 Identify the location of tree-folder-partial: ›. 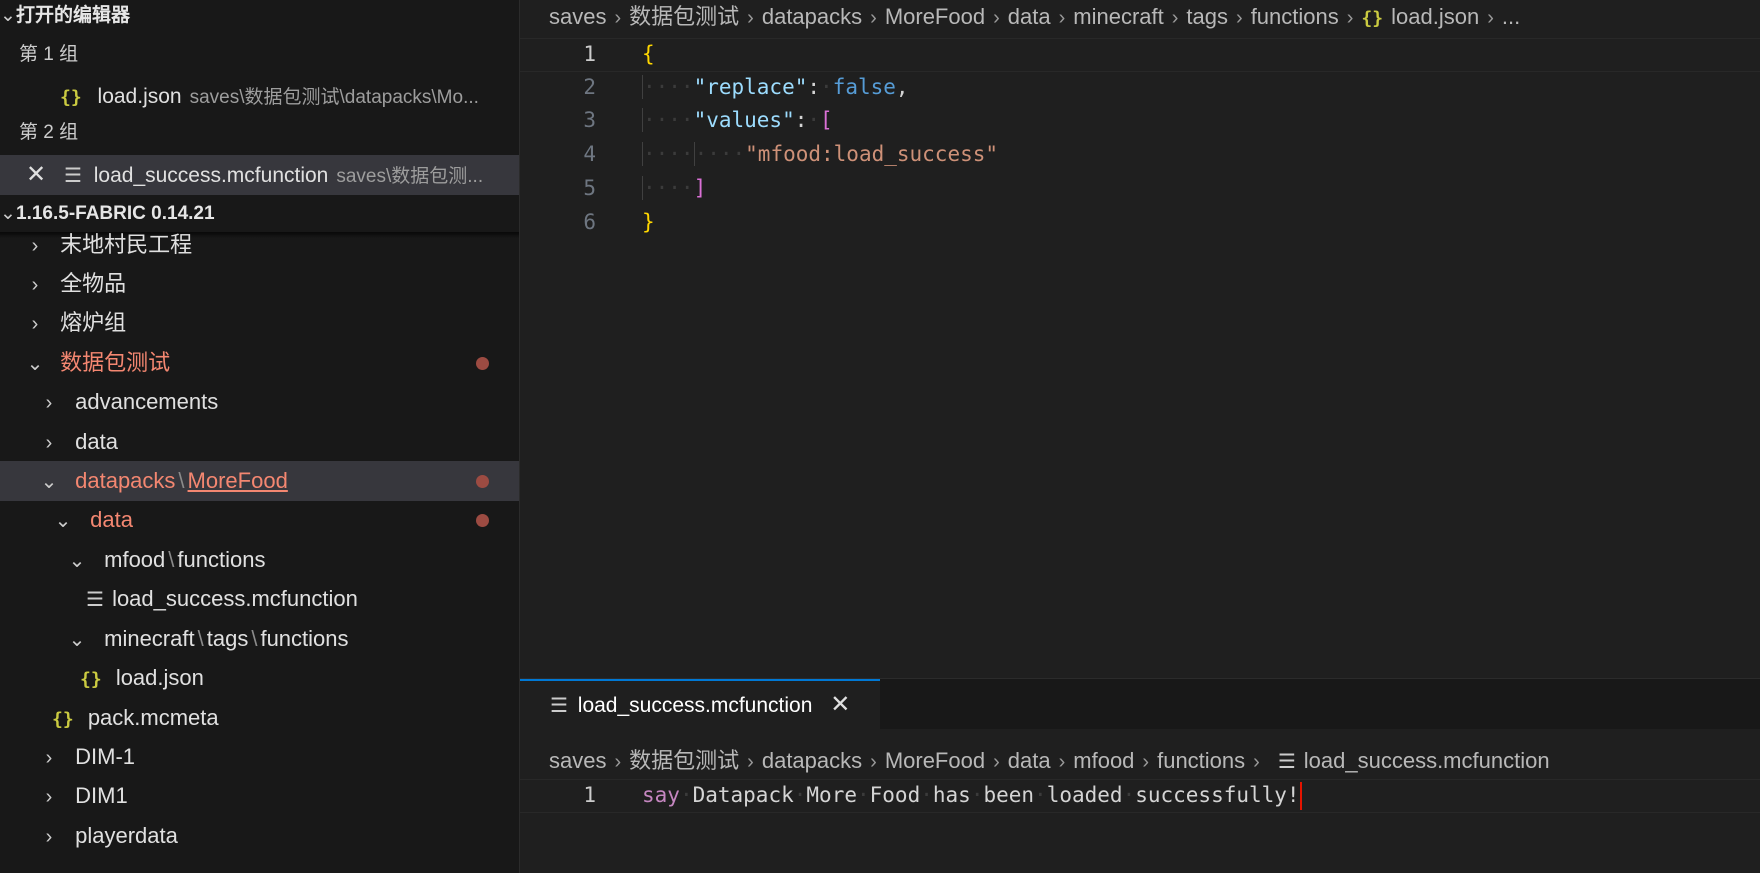
(259, 864).